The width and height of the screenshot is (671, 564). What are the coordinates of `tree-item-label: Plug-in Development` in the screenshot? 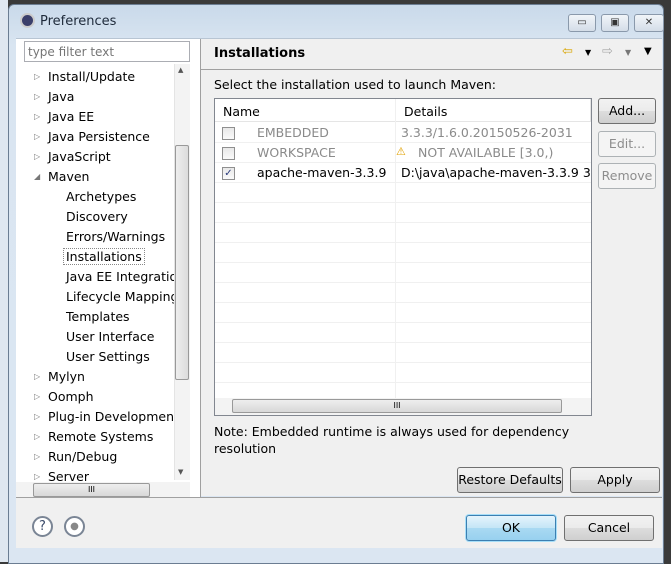 It's located at (113, 416).